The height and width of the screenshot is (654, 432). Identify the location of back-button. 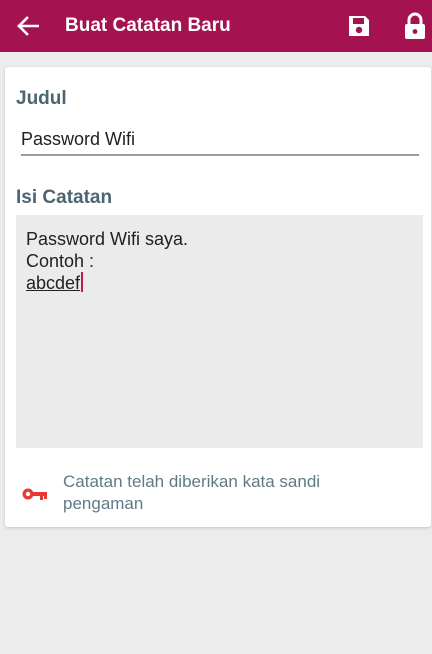
(28, 26).